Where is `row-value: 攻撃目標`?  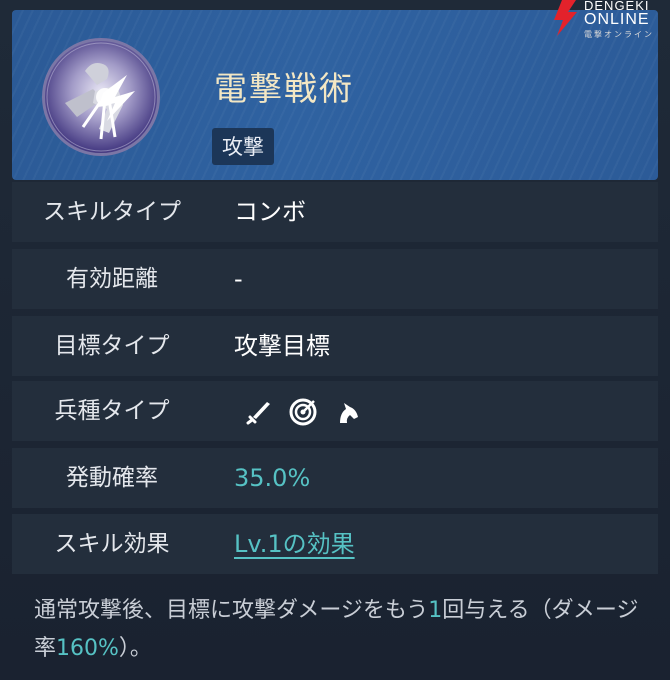 row-value: 攻撃目標 is located at coordinates (282, 346).